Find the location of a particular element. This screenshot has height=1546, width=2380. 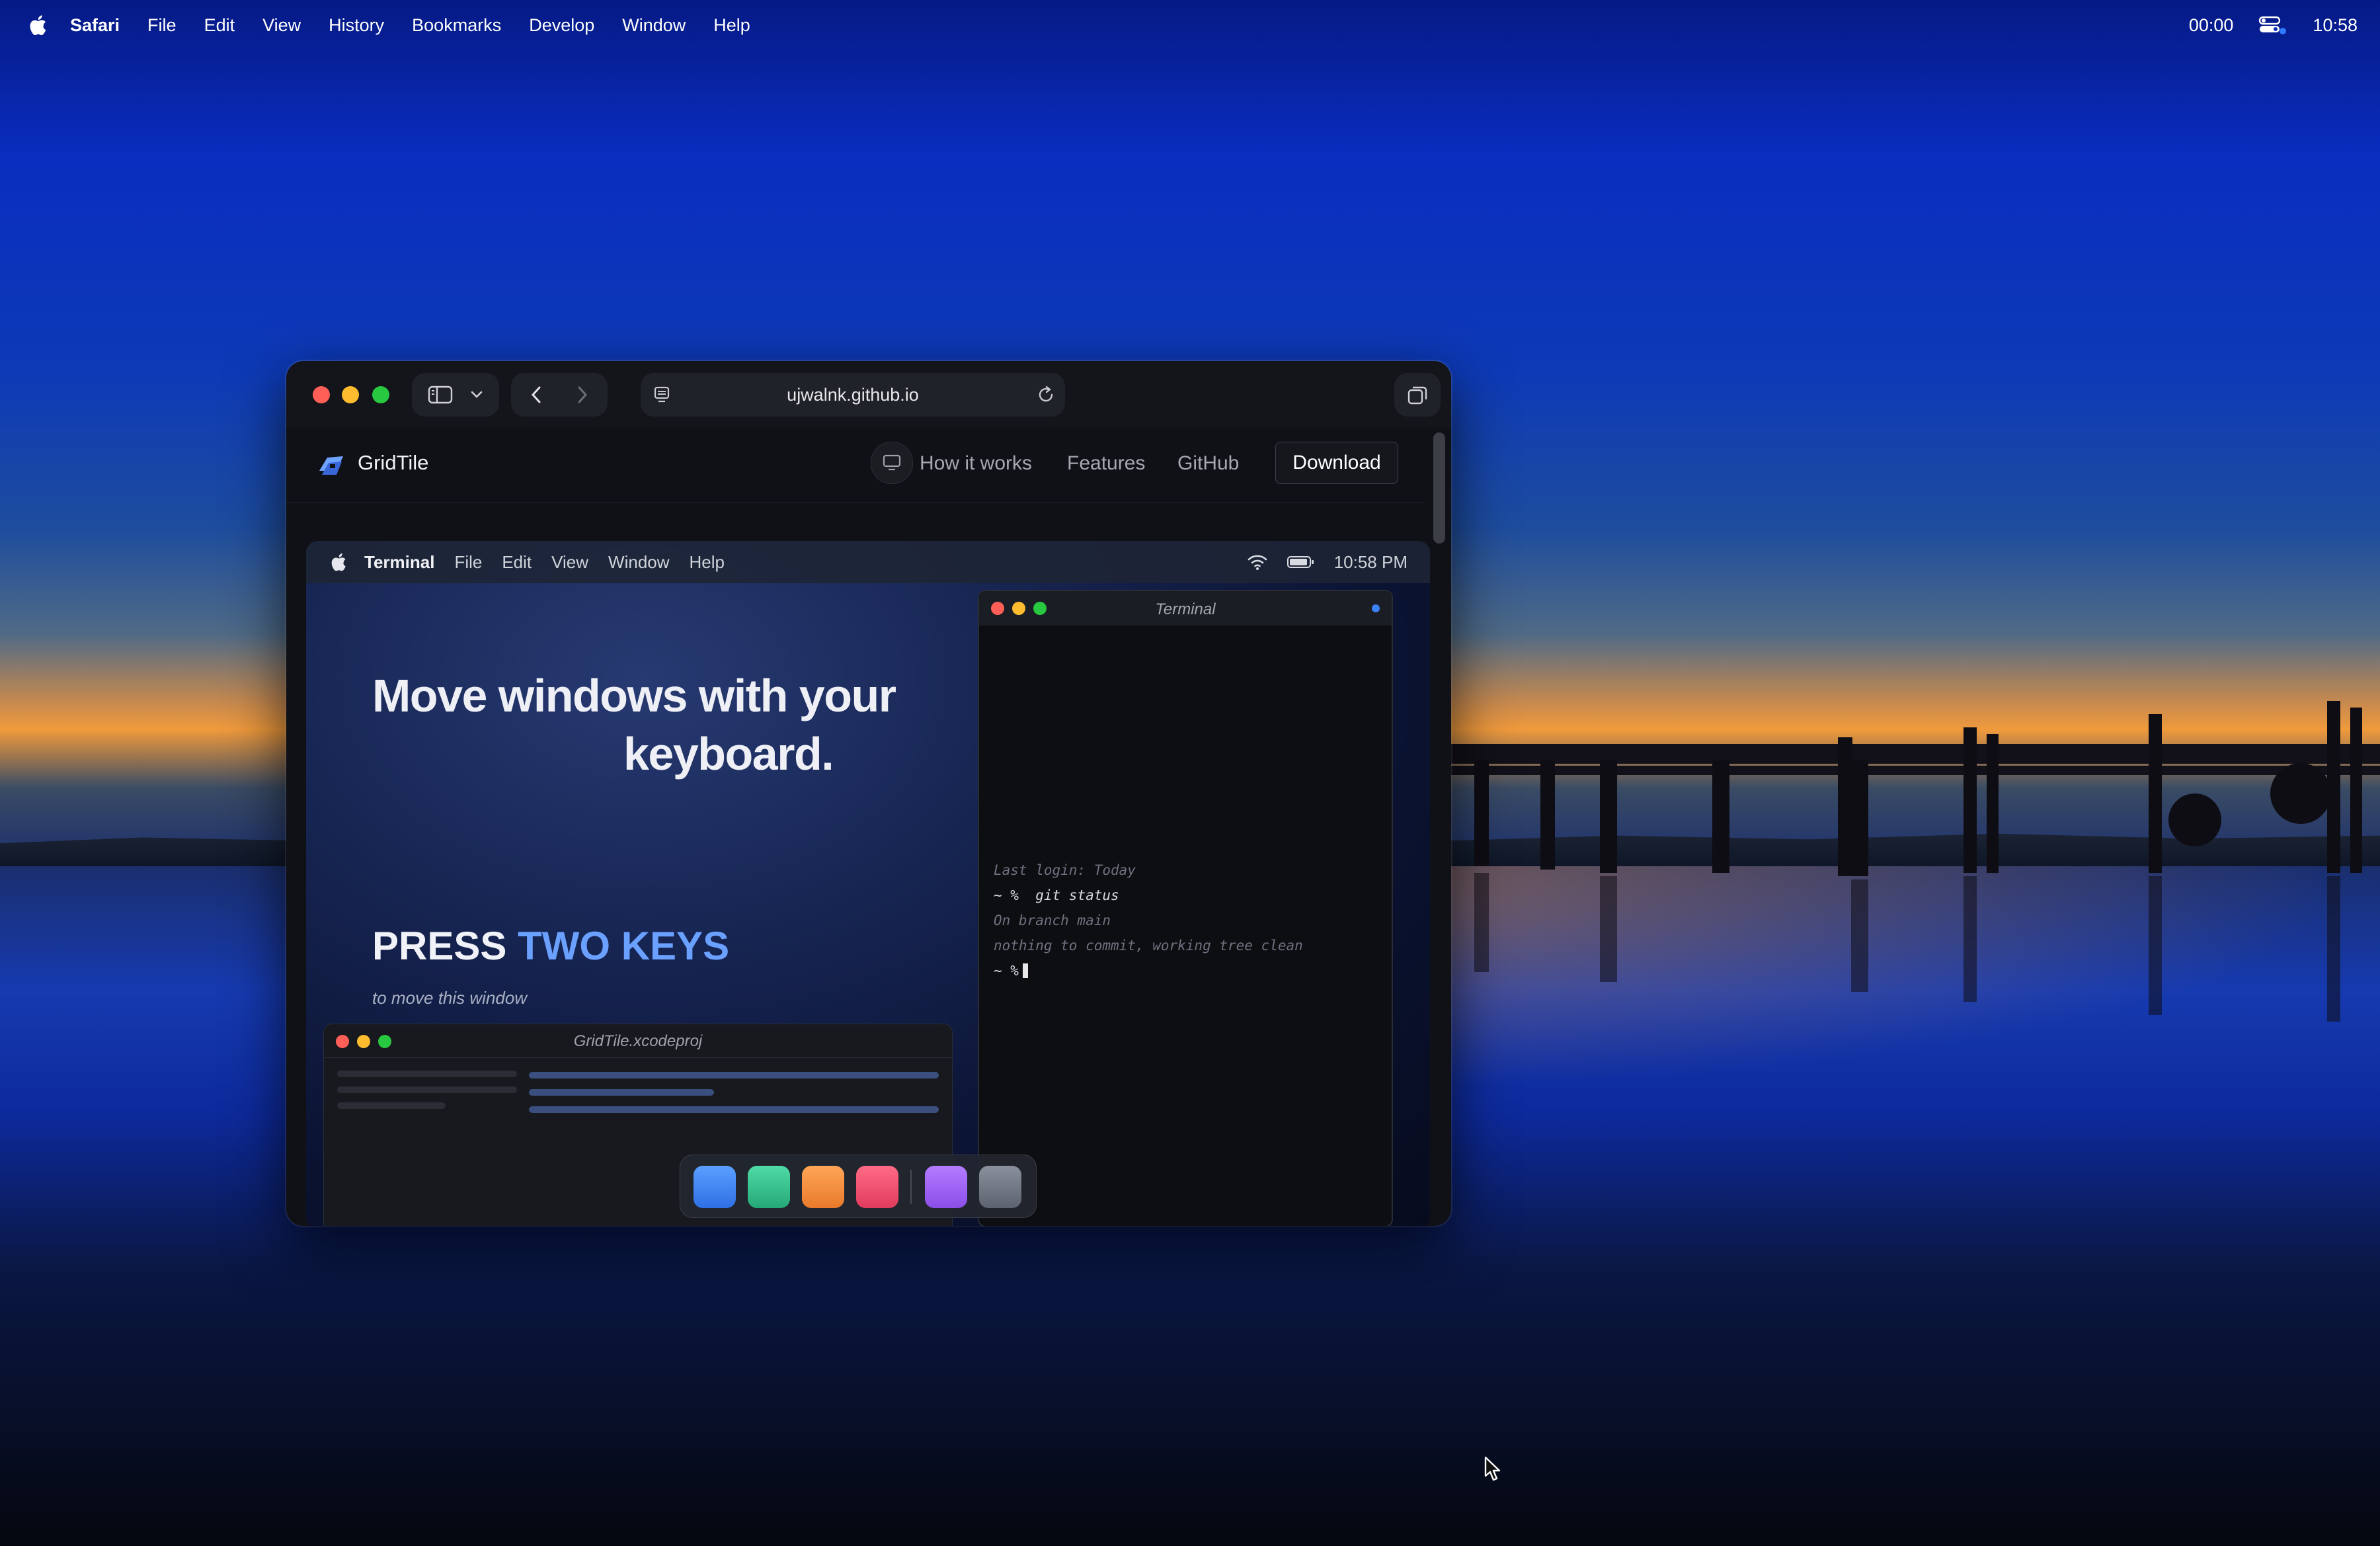

press-accent: TWO KEYS is located at coordinates (624, 946).